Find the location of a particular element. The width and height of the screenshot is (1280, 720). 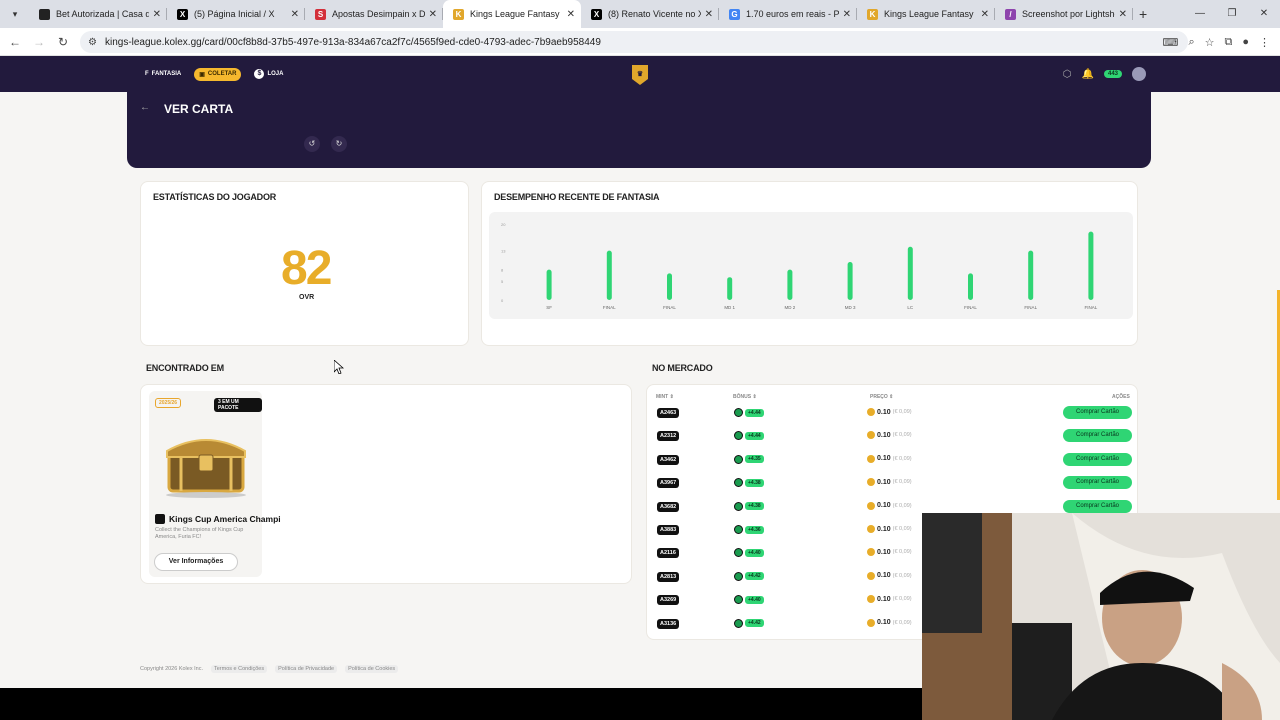

price-cell: 0.10 (€ 0,09) is located at coordinates (889, 458).